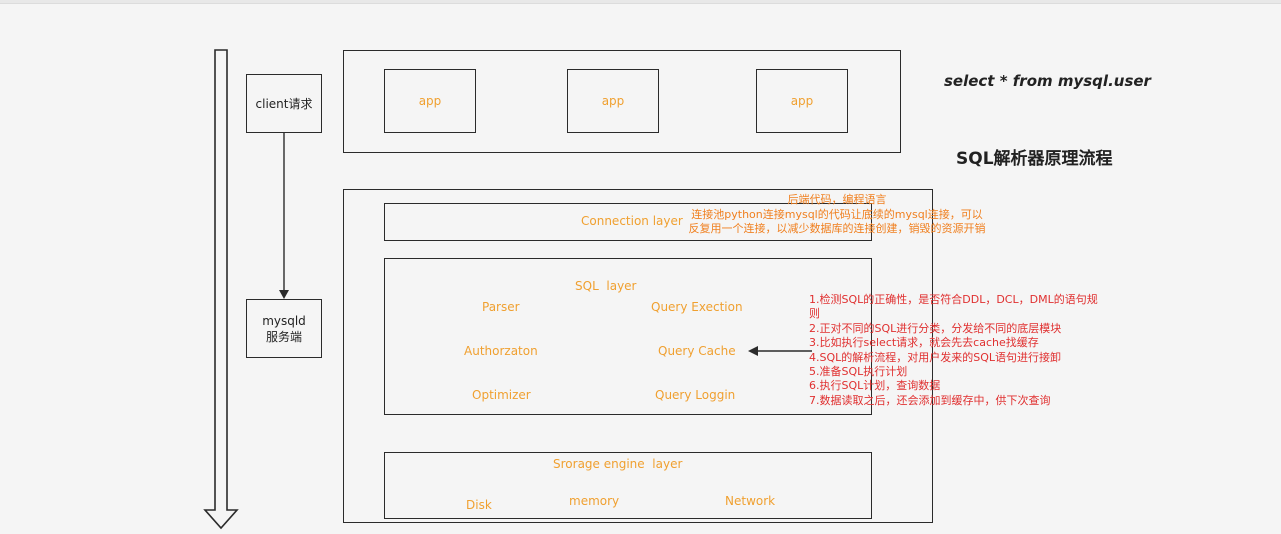 This screenshot has width=1281, height=534. What do you see at coordinates (750, 501) in the screenshot?
I see `storage-item-network: Network` at bounding box center [750, 501].